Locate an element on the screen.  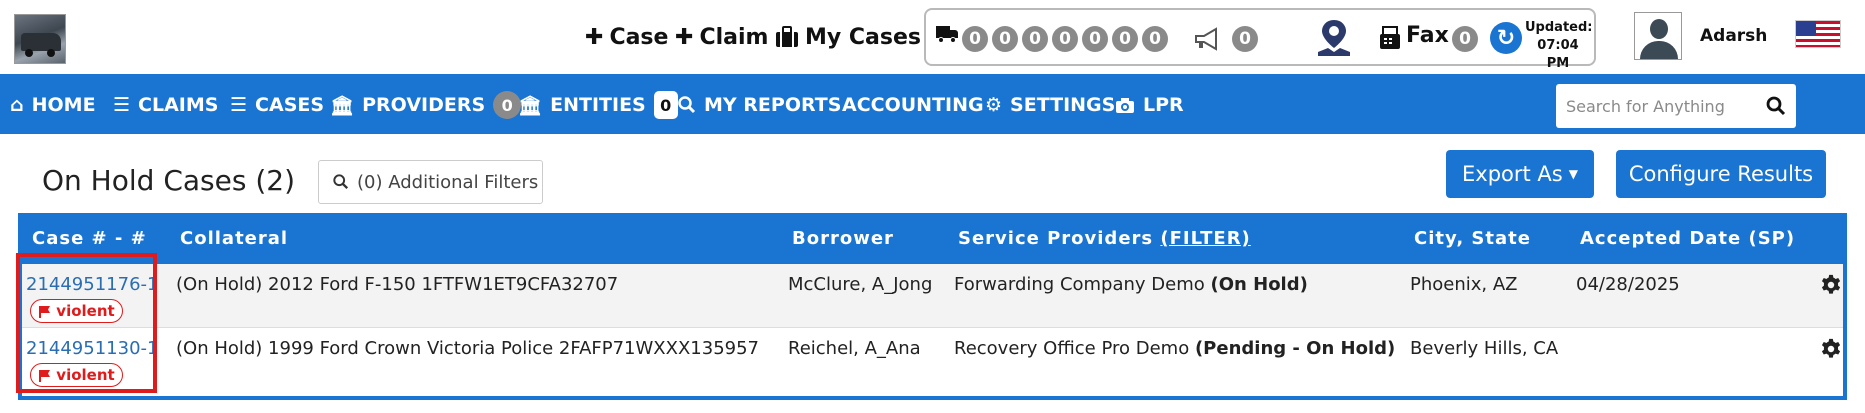
nav-providers-label: PROVIDERS is located at coordinates (424, 105).